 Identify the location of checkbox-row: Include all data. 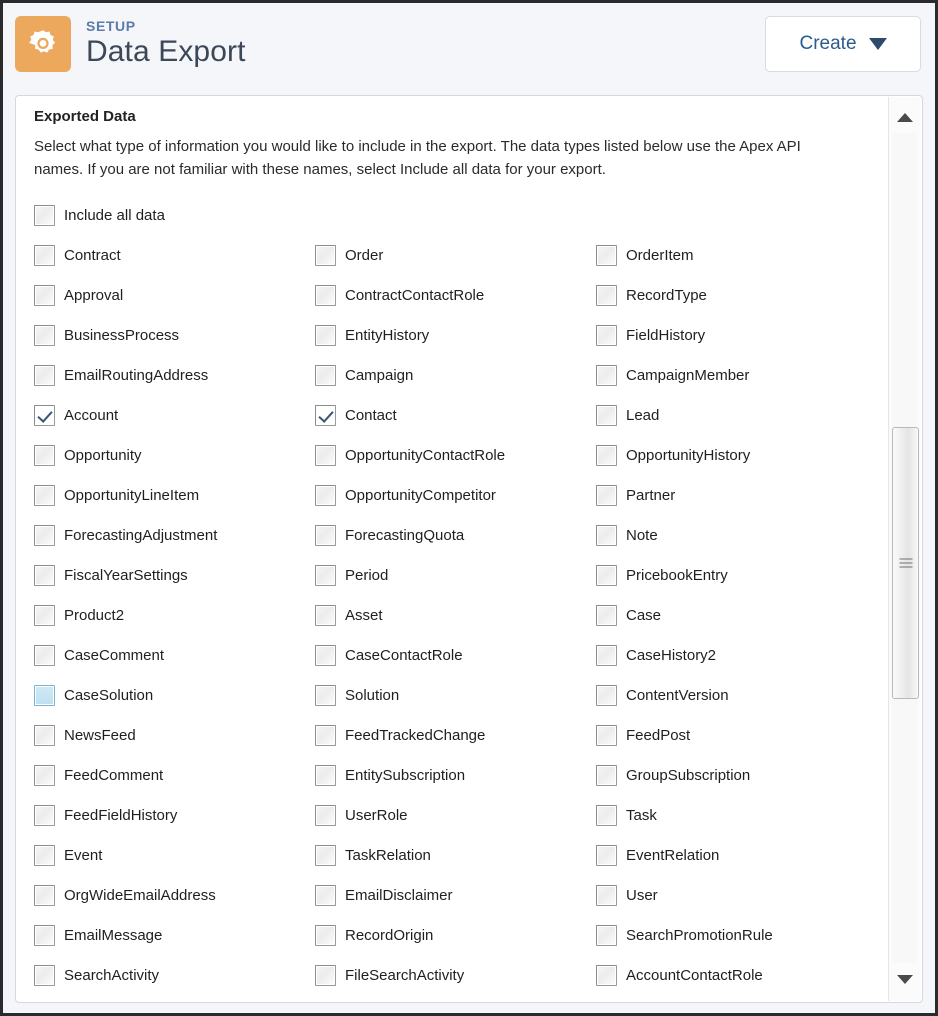
(174, 216).